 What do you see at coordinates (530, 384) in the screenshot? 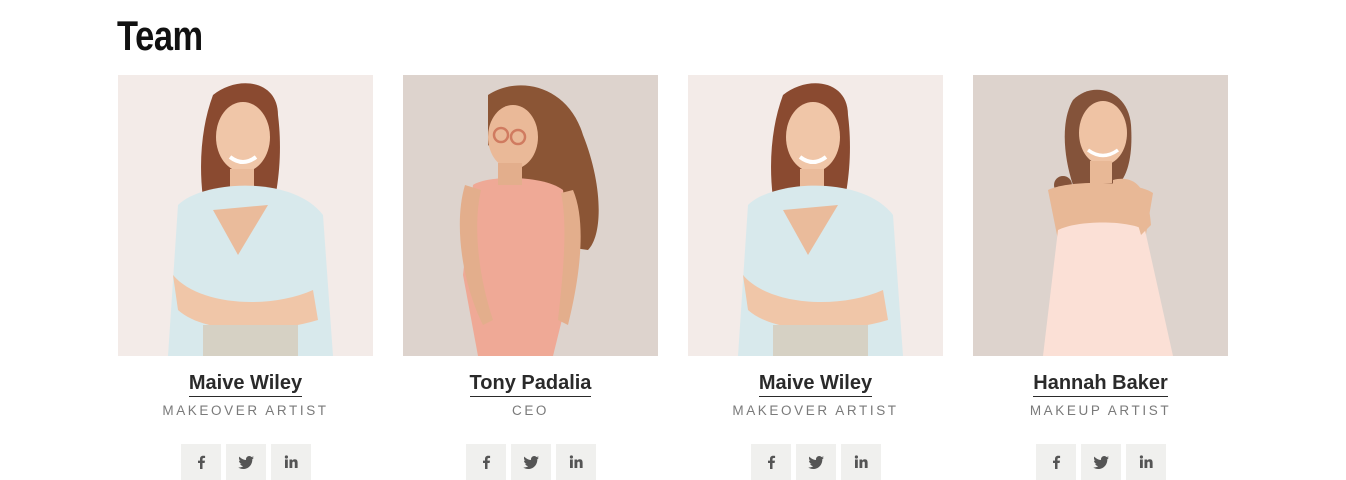
I see `team-member-name-link: Tony Padalia` at bounding box center [530, 384].